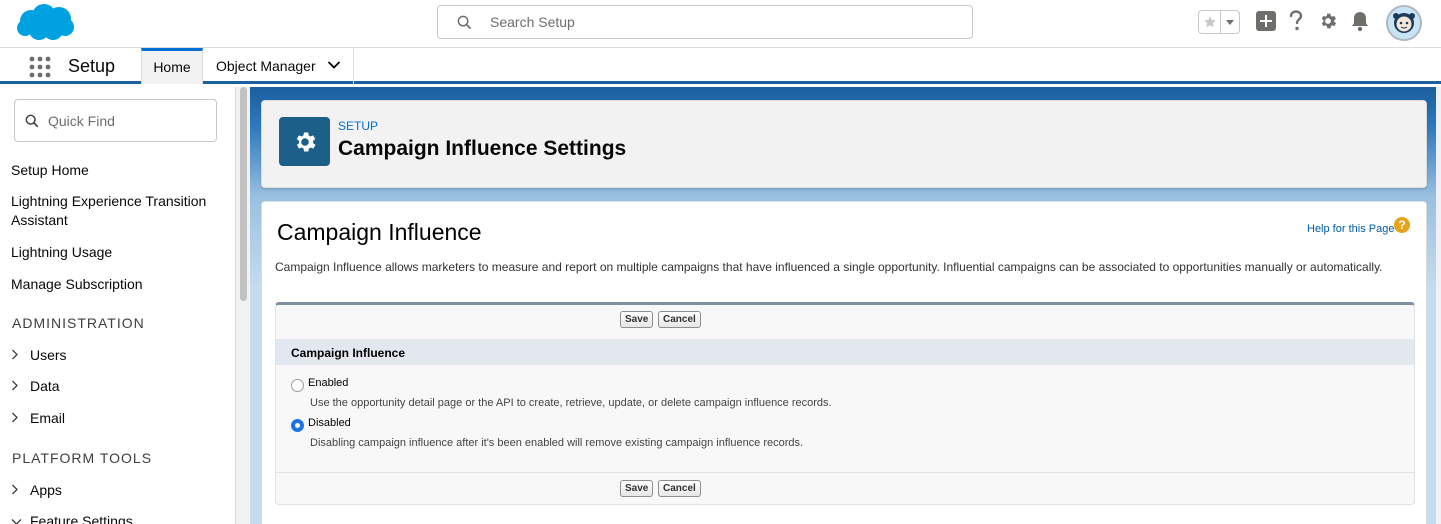  I want to click on bell-icon, so click(1360, 23).